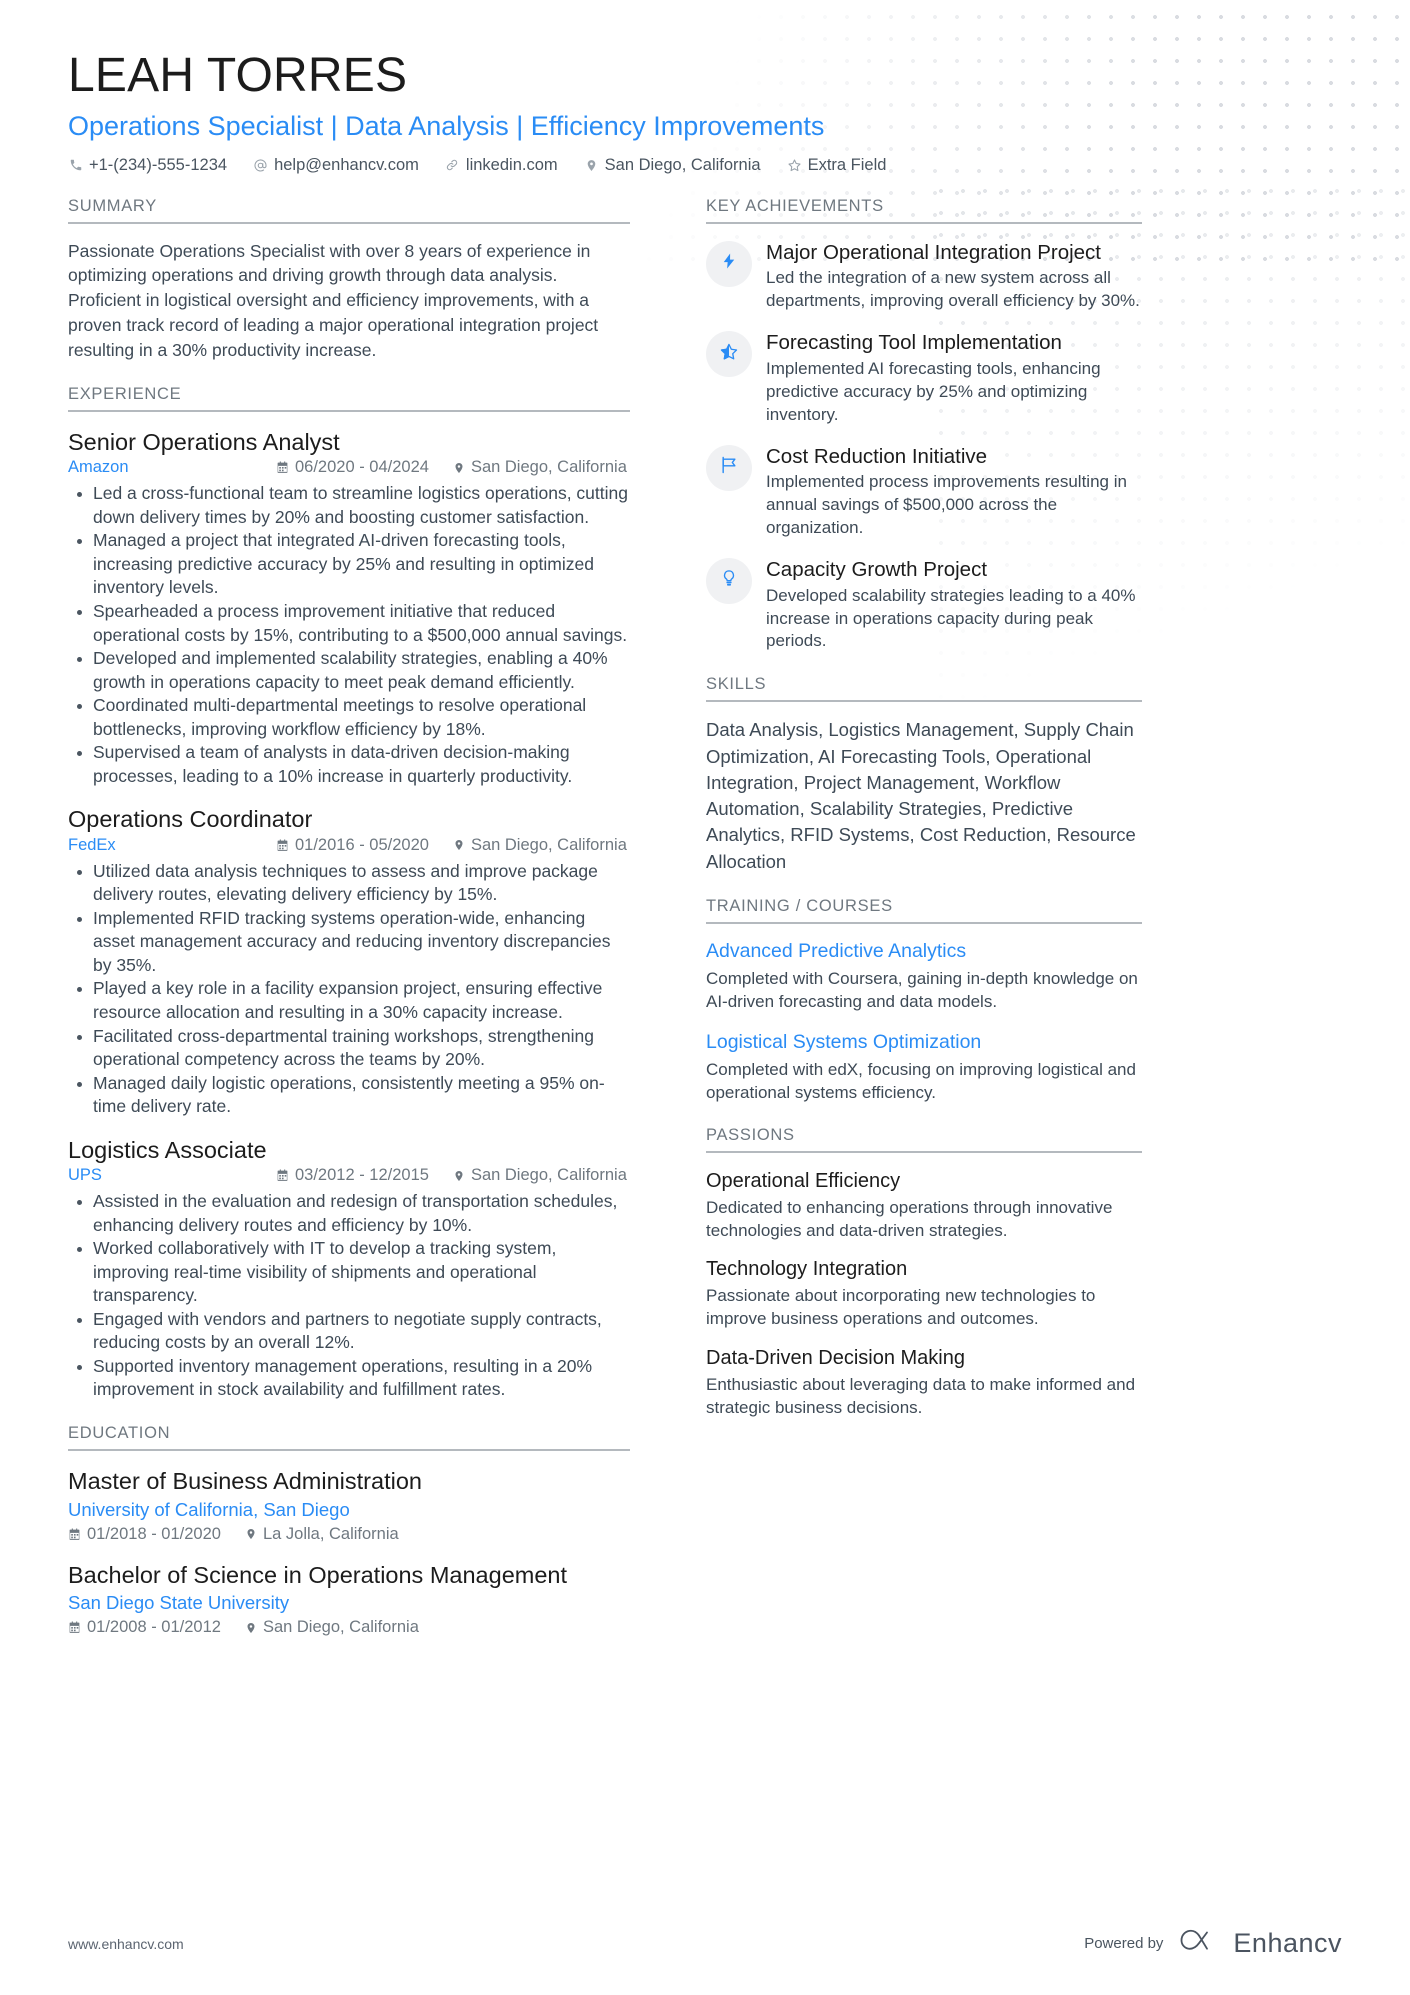 This screenshot has height=1995, width=1410. I want to click on contact-extra-field: Extra Field, so click(837, 165).